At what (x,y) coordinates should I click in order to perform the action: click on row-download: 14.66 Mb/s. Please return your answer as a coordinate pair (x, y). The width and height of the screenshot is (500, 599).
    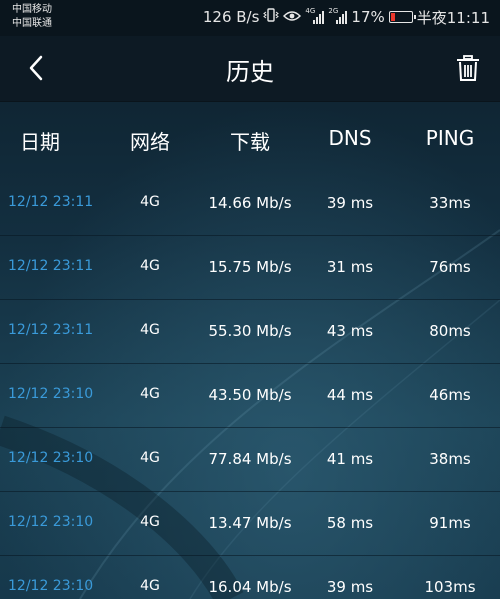
    Looking at the image, I should click on (250, 203).